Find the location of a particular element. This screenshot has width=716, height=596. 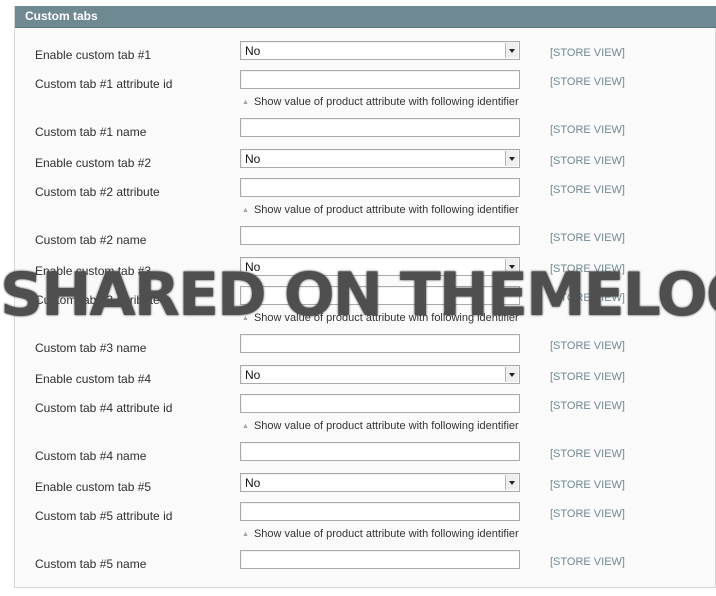

field-label: Custom tab #5 name is located at coordinates (91, 564).